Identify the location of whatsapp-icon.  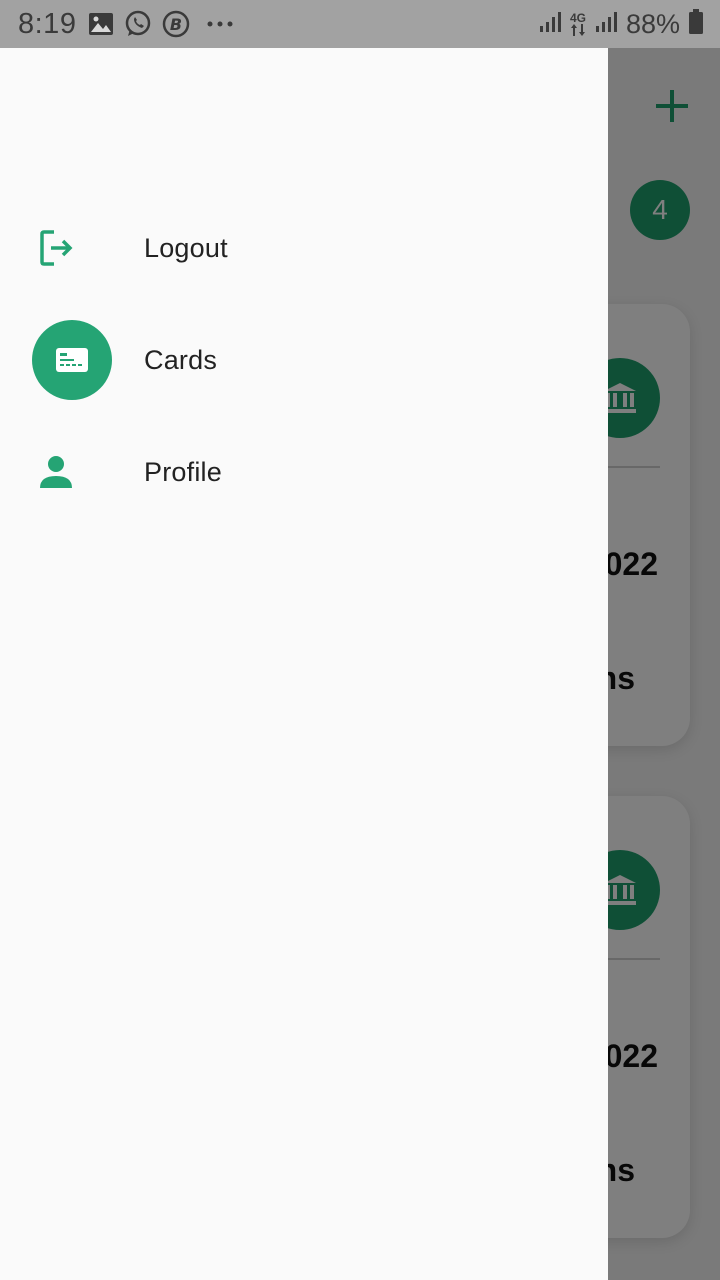
(138, 24).